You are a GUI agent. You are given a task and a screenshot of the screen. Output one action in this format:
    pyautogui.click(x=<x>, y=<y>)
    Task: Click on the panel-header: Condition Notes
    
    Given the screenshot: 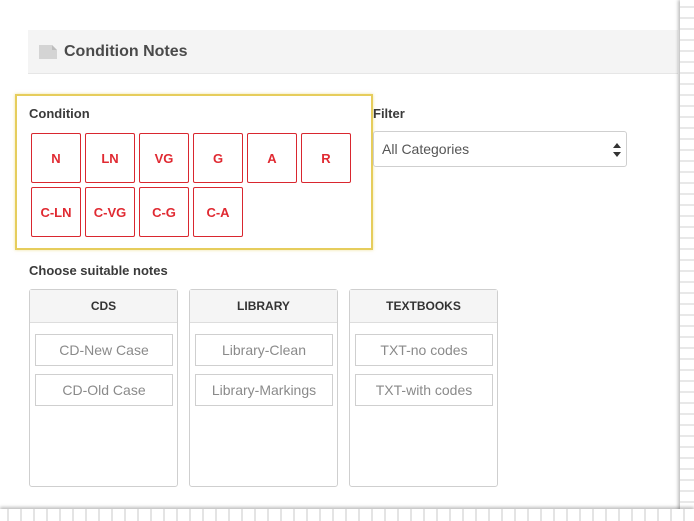 What is the action you would take?
    pyautogui.click(x=353, y=52)
    